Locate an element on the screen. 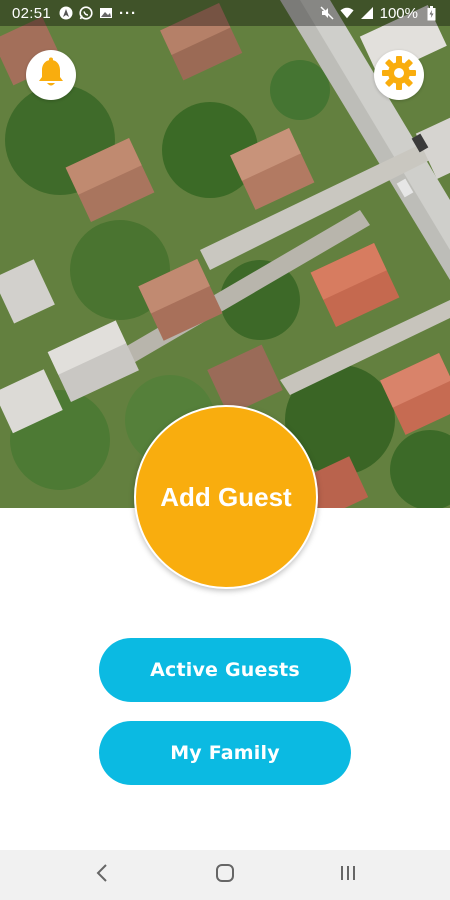 The image size is (450, 900). bell-icon is located at coordinates (51, 75).